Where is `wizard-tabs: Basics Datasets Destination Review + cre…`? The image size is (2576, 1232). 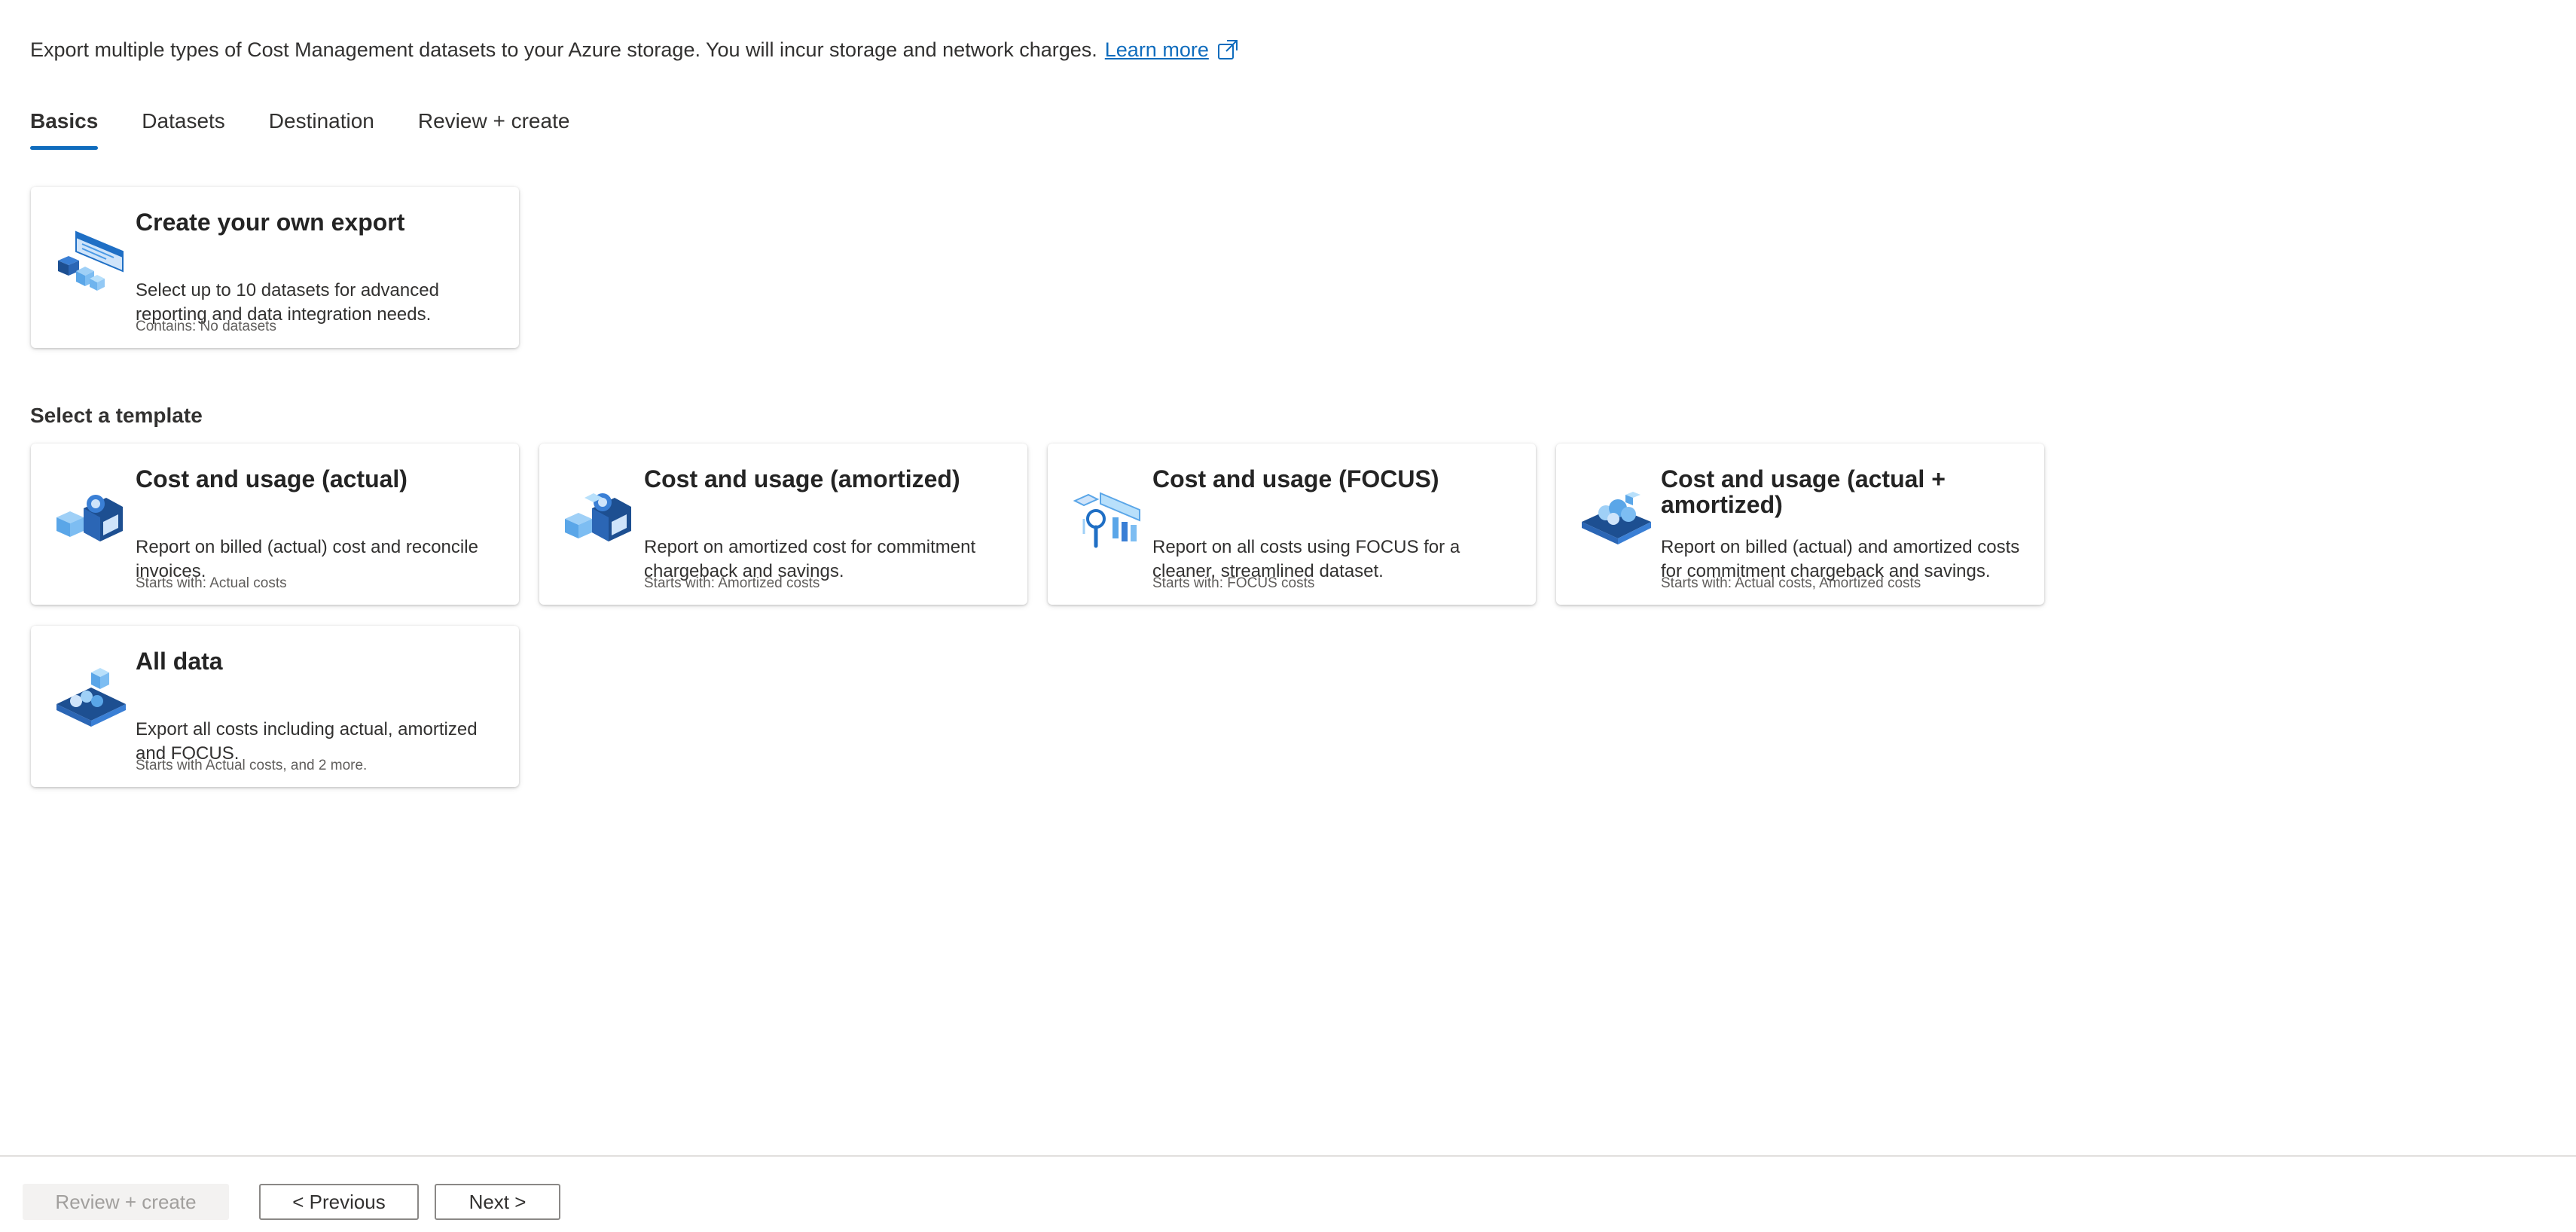
wizard-tabs: Basics Datasets Destination Review + cre… is located at coordinates (322, 129).